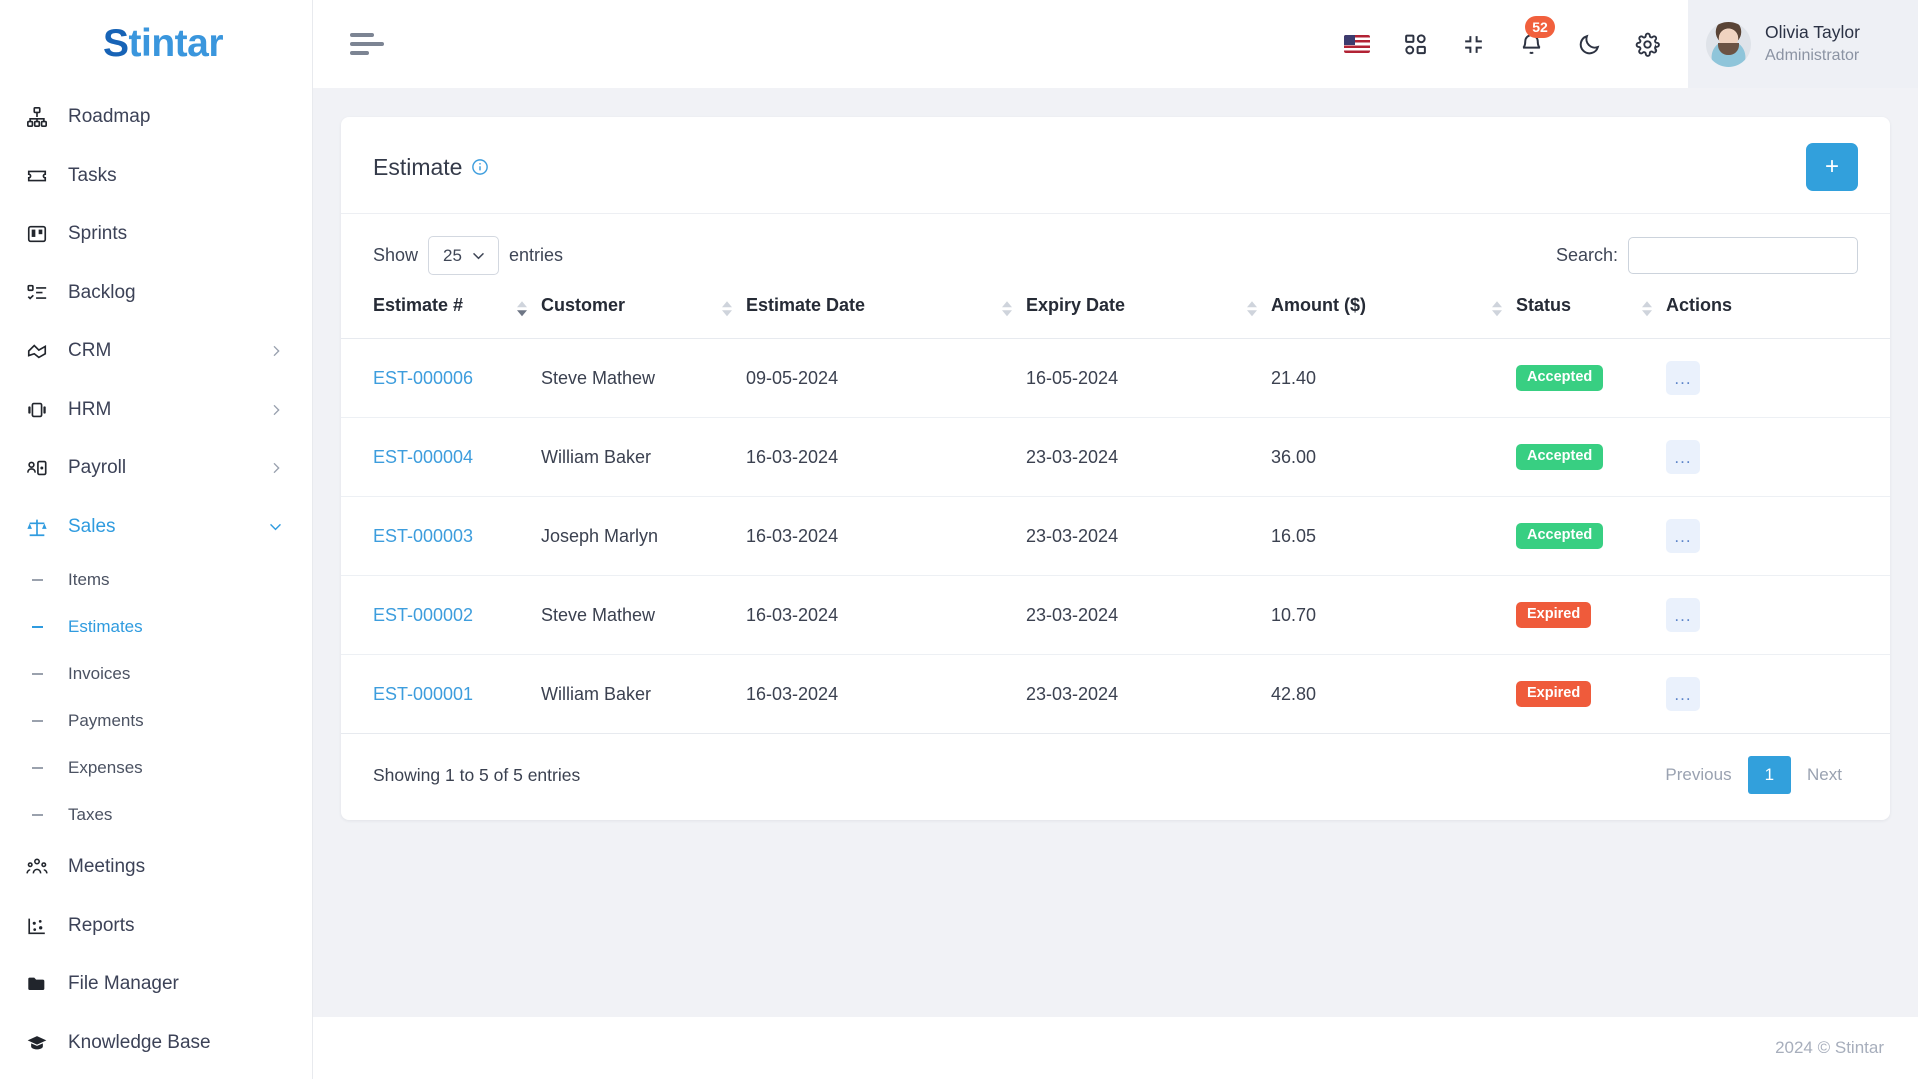 This screenshot has width=1918, height=1079. I want to click on cell-customer: Joseph Marlyn, so click(643, 536).